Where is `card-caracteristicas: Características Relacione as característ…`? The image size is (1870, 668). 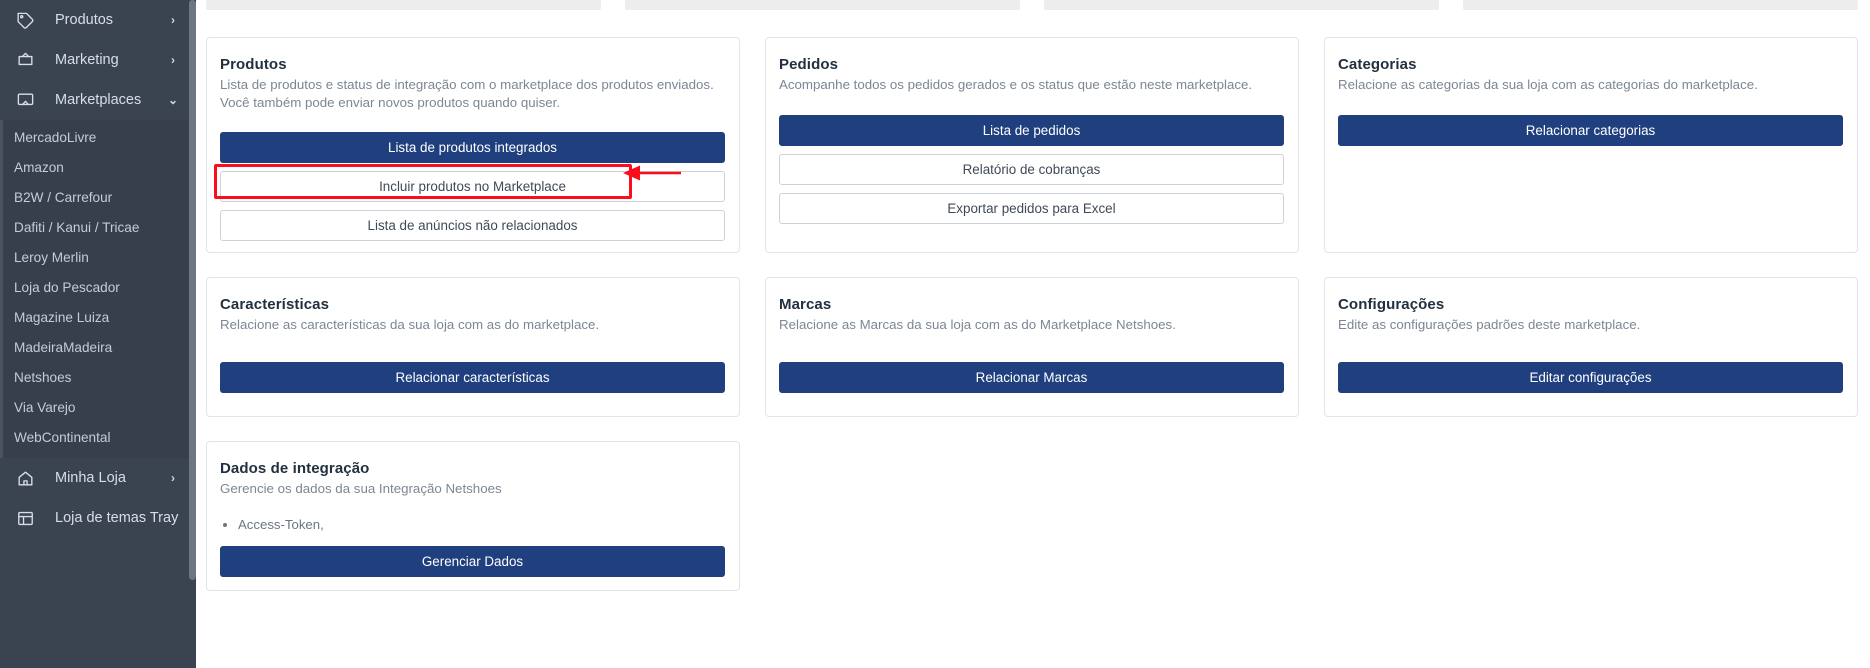 card-caracteristicas: Características Relacione as característ… is located at coordinates (473, 347).